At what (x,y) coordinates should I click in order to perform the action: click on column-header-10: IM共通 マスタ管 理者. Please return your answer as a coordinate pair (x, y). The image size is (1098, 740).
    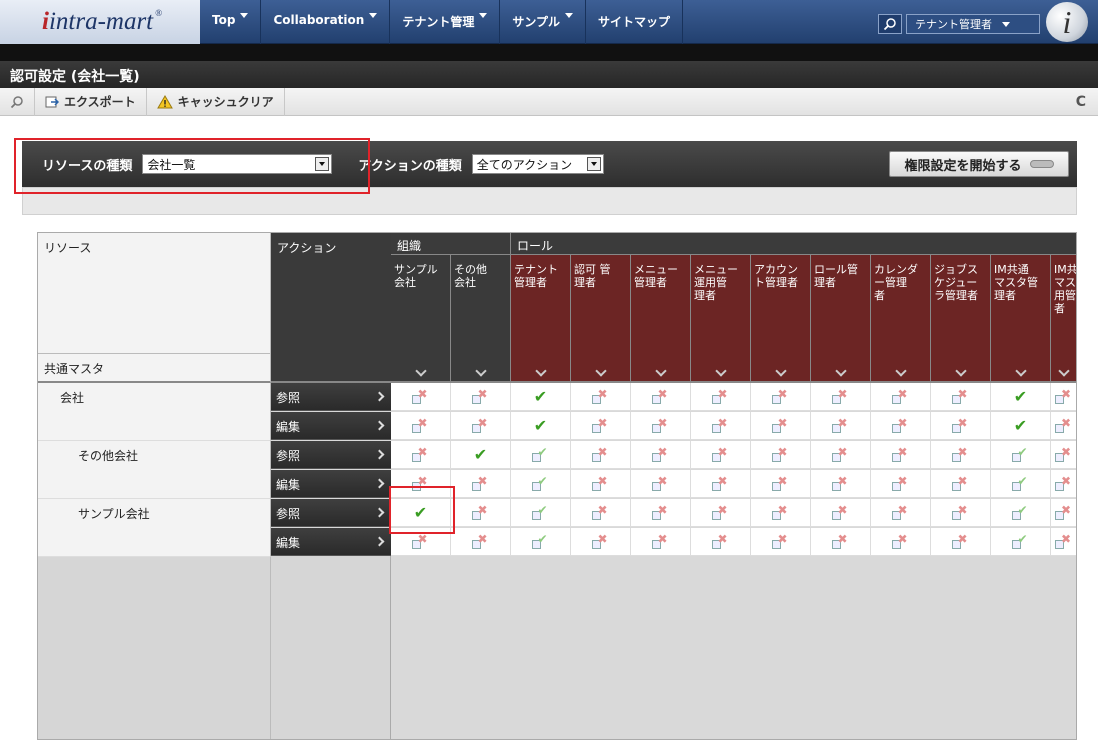
    Looking at the image, I should click on (1021, 319).